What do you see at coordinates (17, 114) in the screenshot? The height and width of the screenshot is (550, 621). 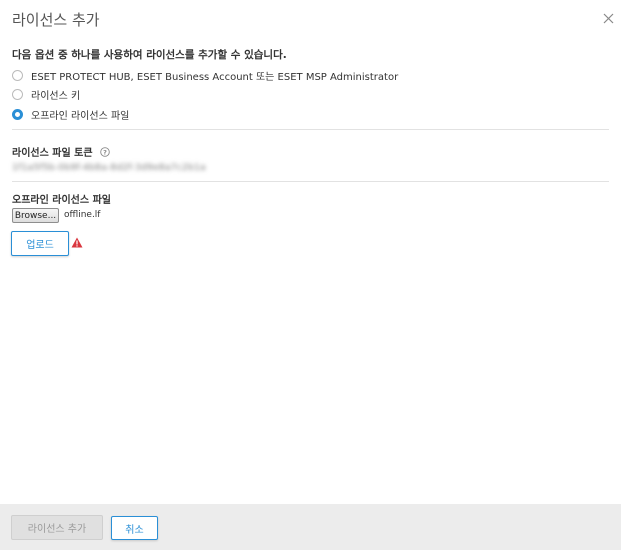 I see `radio-button-selected` at bounding box center [17, 114].